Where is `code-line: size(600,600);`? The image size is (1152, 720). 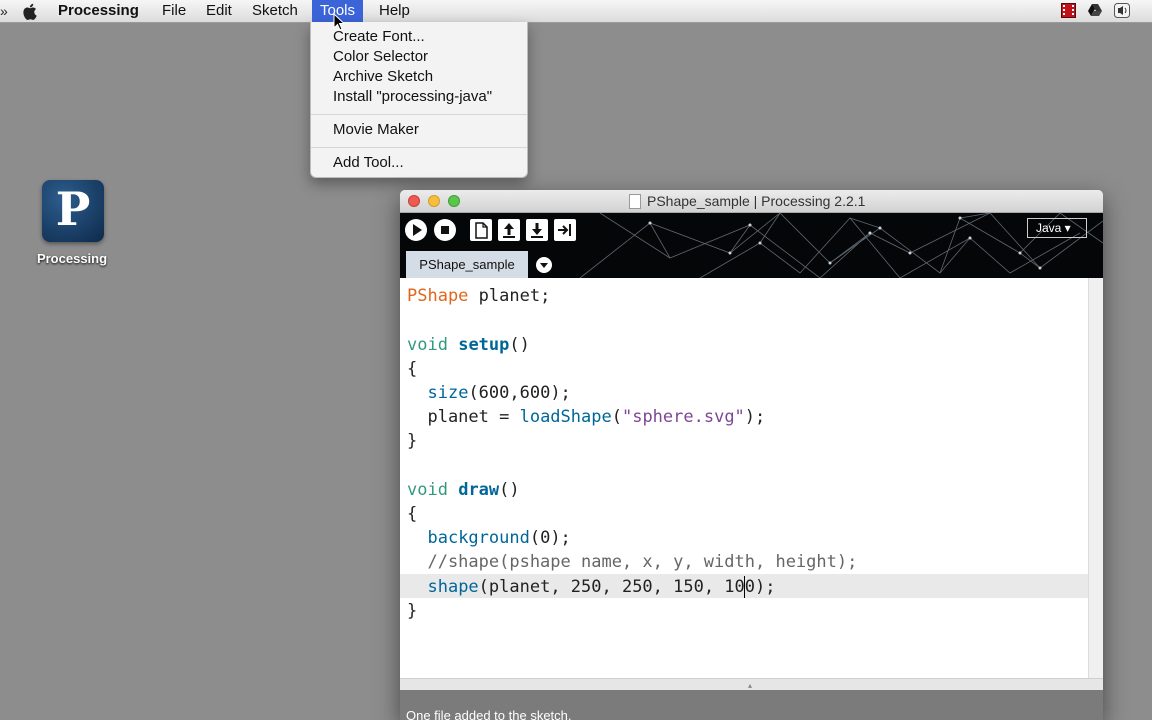
code-line: size(600,600); is located at coordinates (499, 393).